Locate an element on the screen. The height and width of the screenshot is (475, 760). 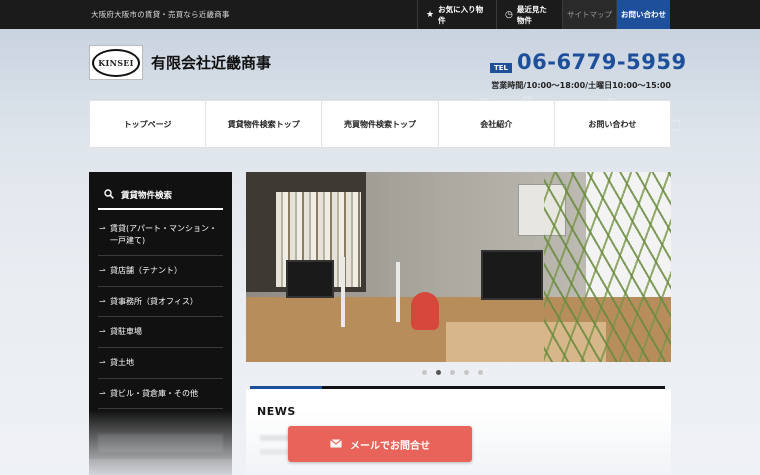
sitemap-label: サイトマップ is located at coordinates (589, 14).